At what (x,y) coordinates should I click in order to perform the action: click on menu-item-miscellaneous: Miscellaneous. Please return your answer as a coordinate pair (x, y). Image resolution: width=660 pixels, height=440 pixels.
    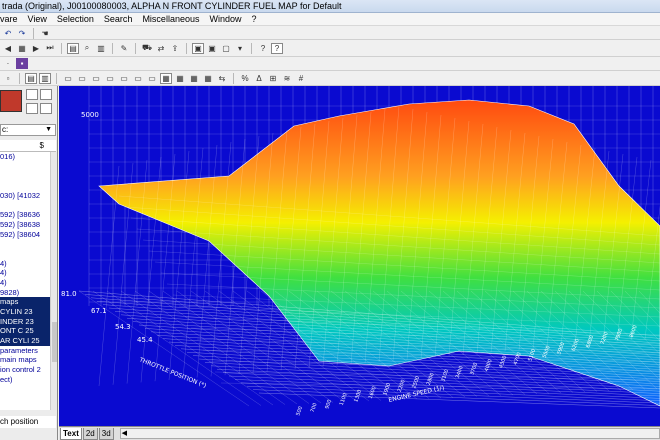
    Looking at the image, I should click on (170, 19).